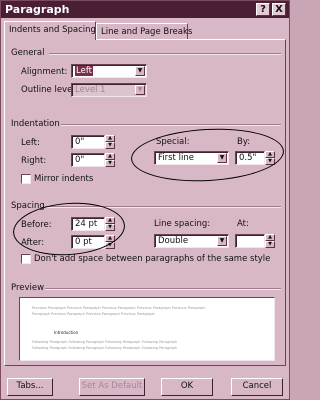 The width and height of the screenshot is (320, 400). Describe the element at coordinates (64, 179) in the screenshot. I see `mirror-indents-label: Mirror indents` at that location.